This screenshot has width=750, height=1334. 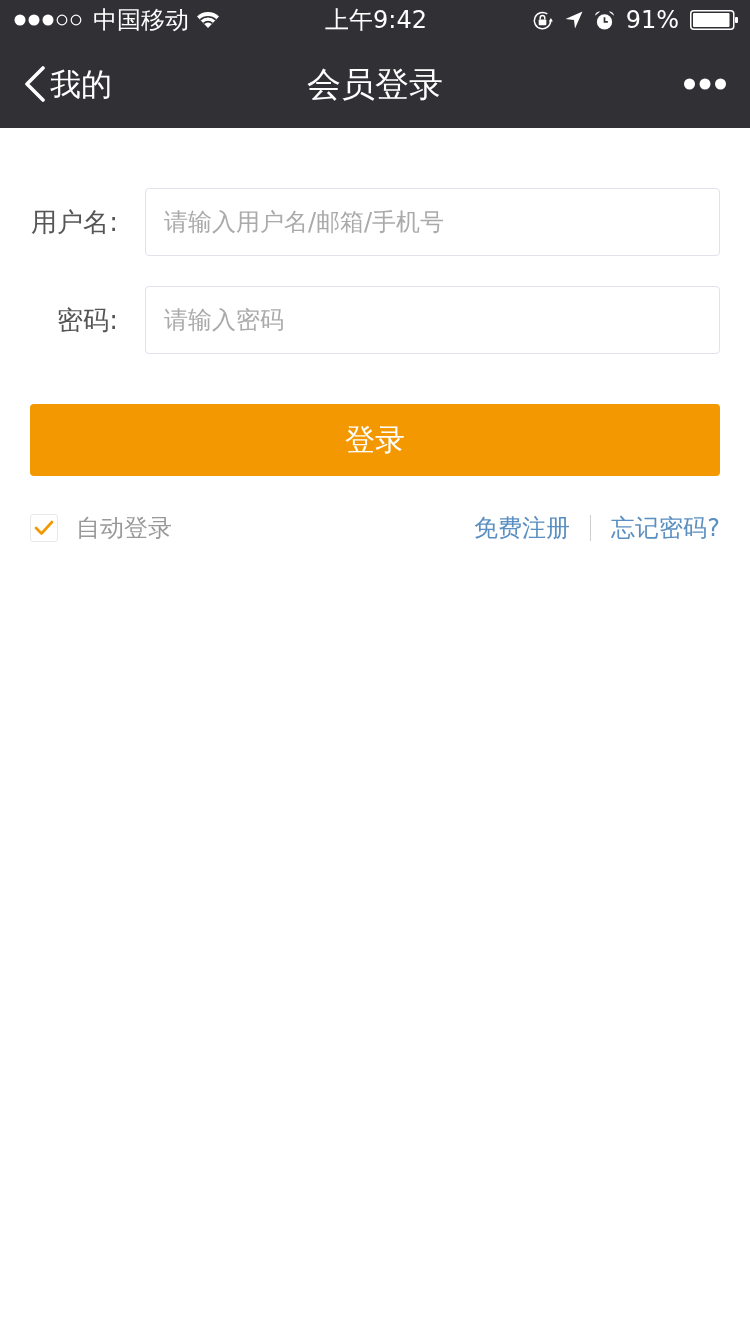 What do you see at coordinates (48, 20) in the screenshot?
I see `signal-icon` at bounding box center [48, 20].